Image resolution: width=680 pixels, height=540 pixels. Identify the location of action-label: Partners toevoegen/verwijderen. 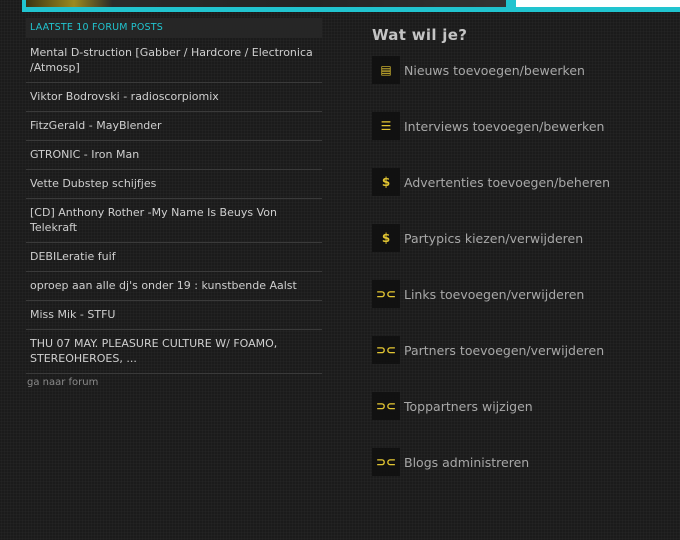
(504, 350).